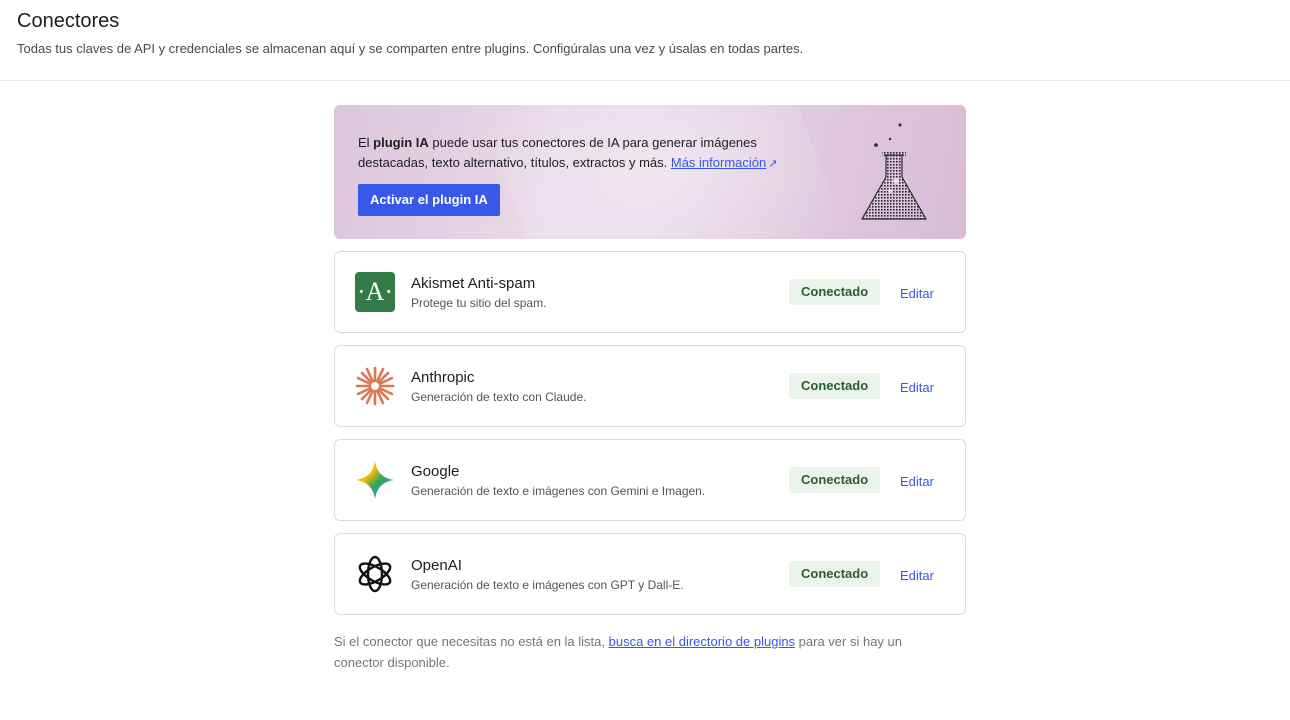 The height and width of the screenshot is (720, 1290). I want to click on promo-plugin-name: plugin IA, so click(401, 142).